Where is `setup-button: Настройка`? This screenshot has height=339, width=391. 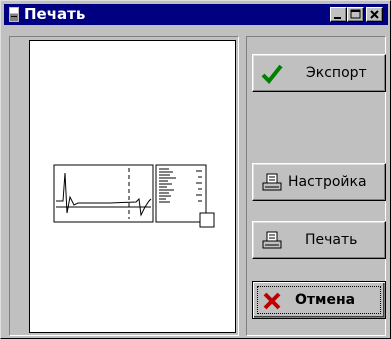
setup-button: Настройка is located at coordinates (319, 182).